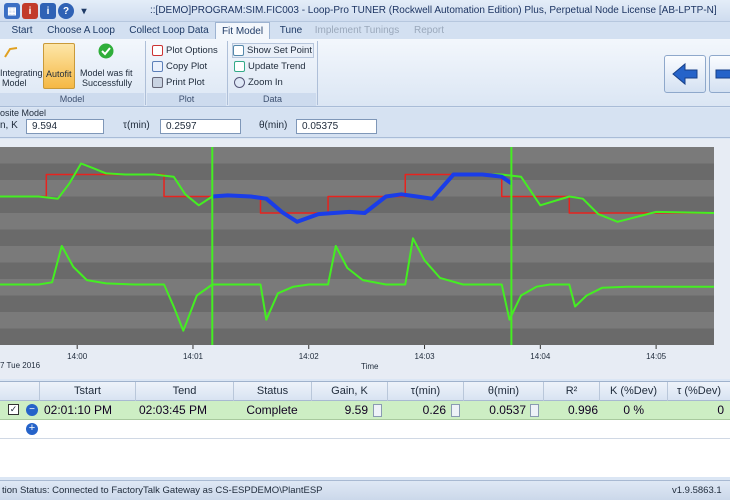 The width and height of the screenshot is (730, 500). Describe the element at coordinates (65, 126) in the screenshot. I see `gain-field: 9.594` at that location.